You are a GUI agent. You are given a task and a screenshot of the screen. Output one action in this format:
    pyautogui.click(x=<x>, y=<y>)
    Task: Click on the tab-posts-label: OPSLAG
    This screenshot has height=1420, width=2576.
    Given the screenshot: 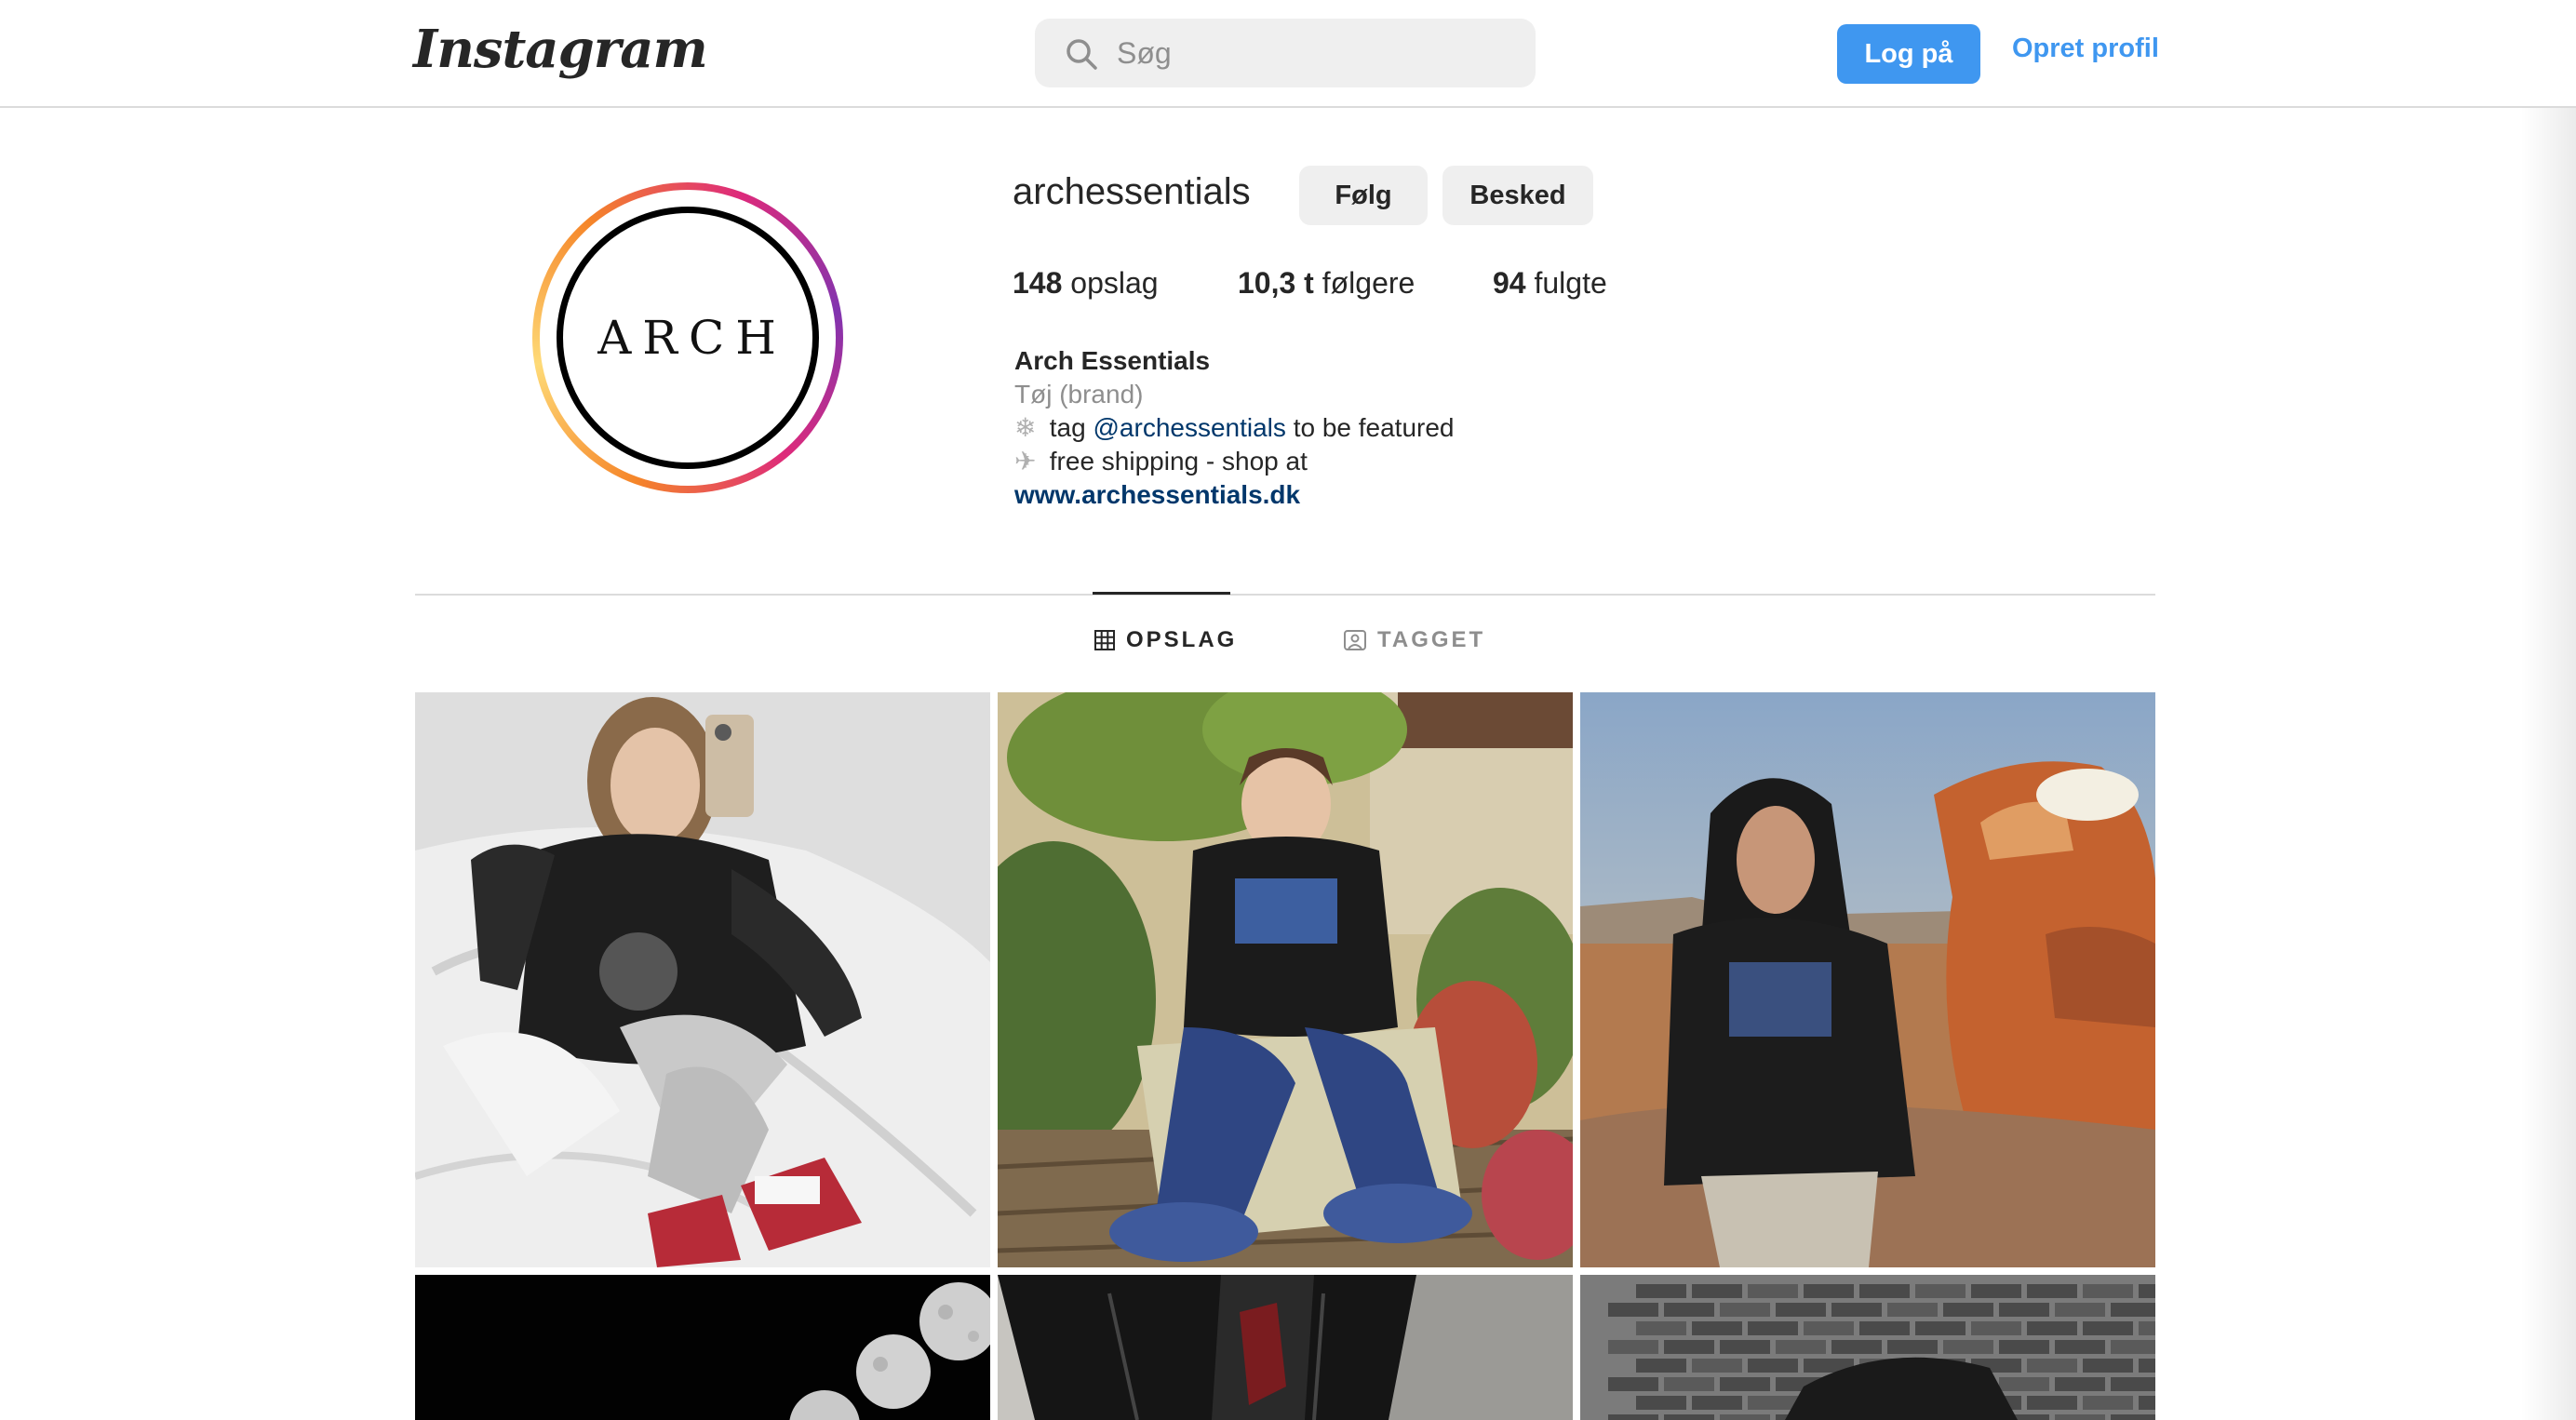 What is the action you would take?
    pyautogui.click(x=1182, y=639)
    